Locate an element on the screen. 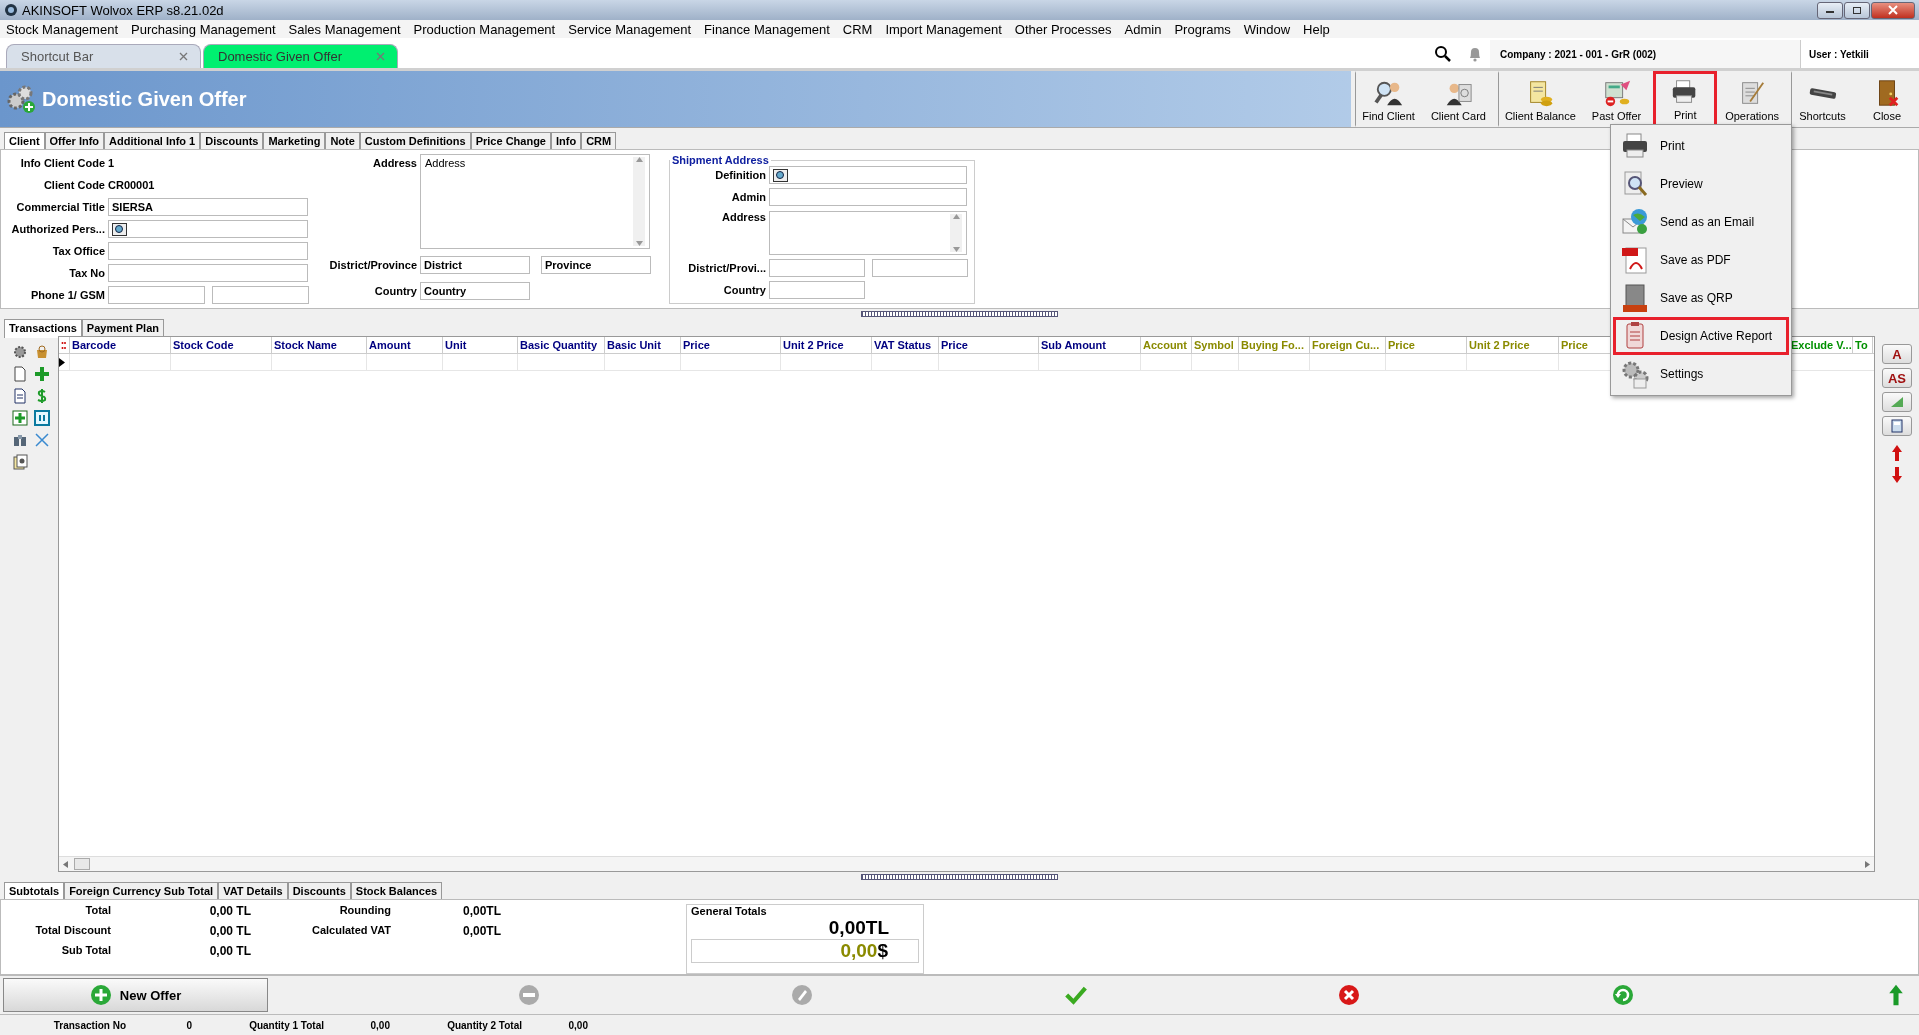  column-header: Symbol is located at coordinates (1215, 345).